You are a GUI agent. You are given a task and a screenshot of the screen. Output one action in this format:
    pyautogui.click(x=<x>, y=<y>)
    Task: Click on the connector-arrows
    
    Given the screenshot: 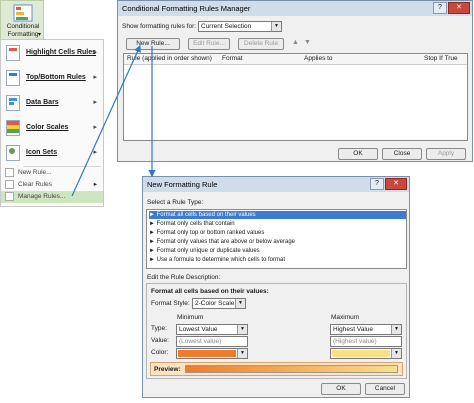 What is the action you would take?
    pyautogui.click(x=113, y=120)
    